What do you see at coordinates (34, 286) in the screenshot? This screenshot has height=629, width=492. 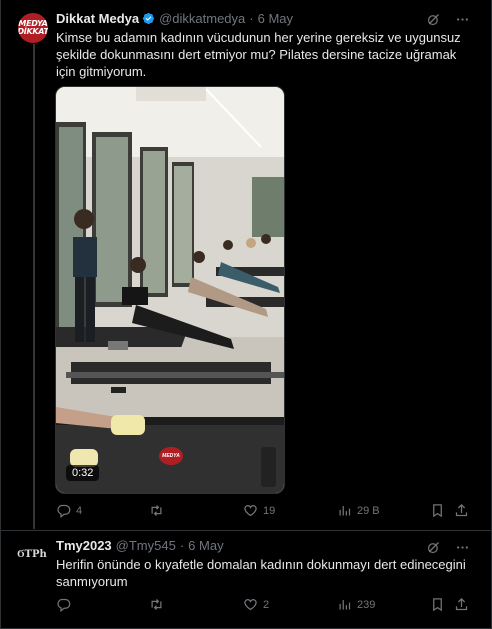 I see `thread-connector-line` at bounding box center [34, 286].